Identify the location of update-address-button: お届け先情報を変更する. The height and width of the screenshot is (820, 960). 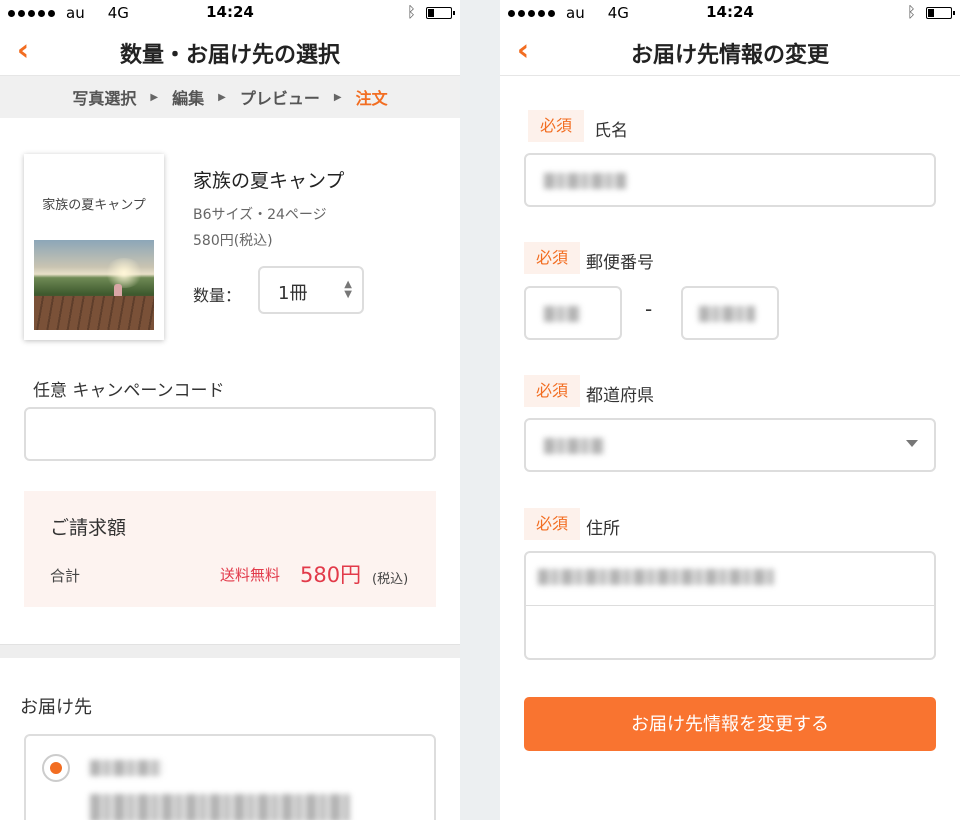
(730, 724).